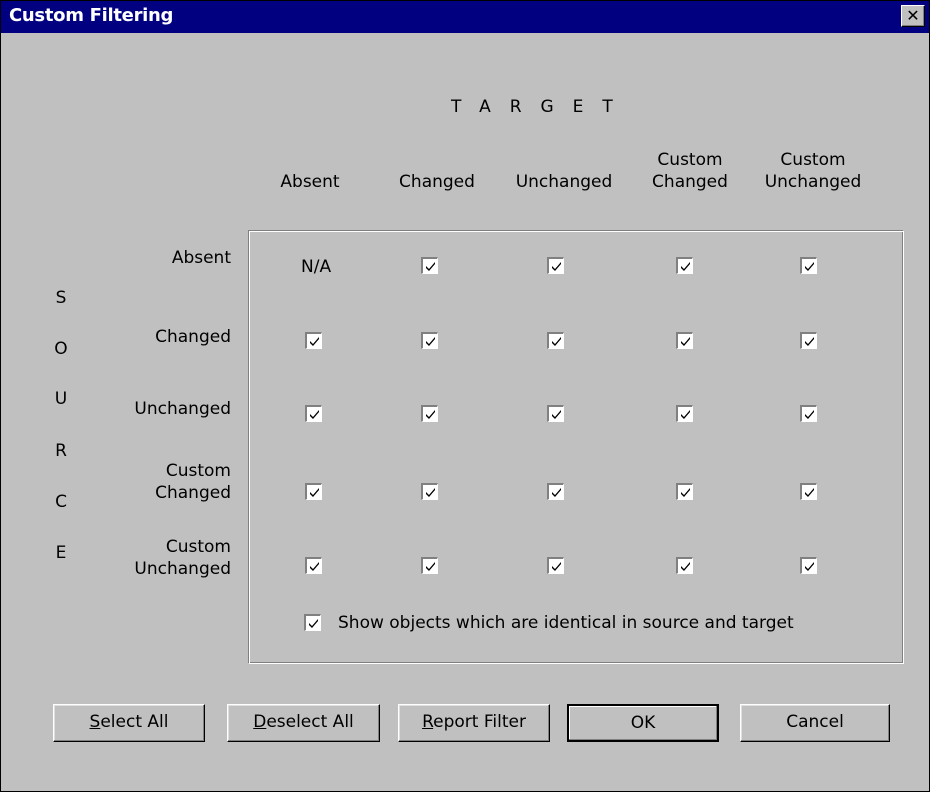  I want to click on title-bar: Custom Filtering ✕, so click(465, 17).